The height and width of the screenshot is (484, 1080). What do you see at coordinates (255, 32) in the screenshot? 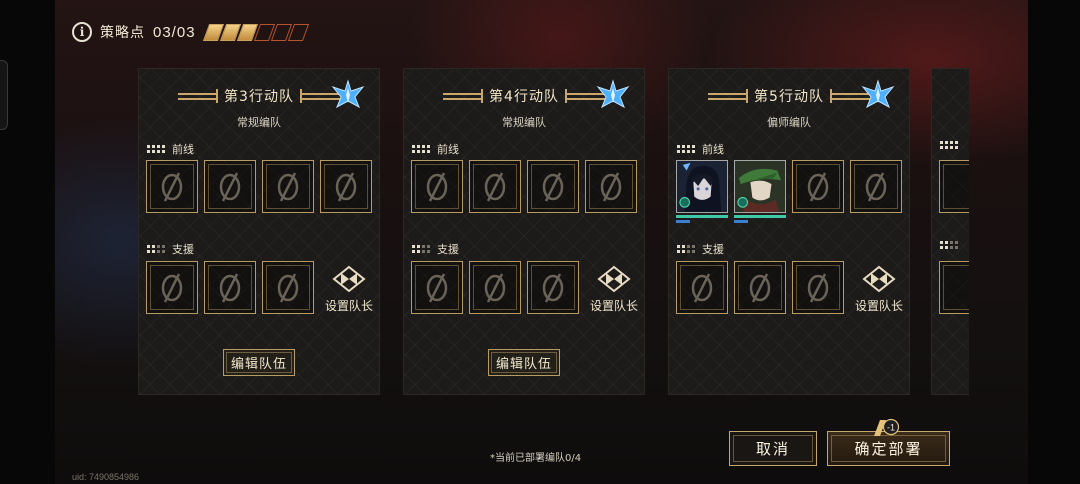
I see `strategy-points-pips` at bounding box center [255, 32].